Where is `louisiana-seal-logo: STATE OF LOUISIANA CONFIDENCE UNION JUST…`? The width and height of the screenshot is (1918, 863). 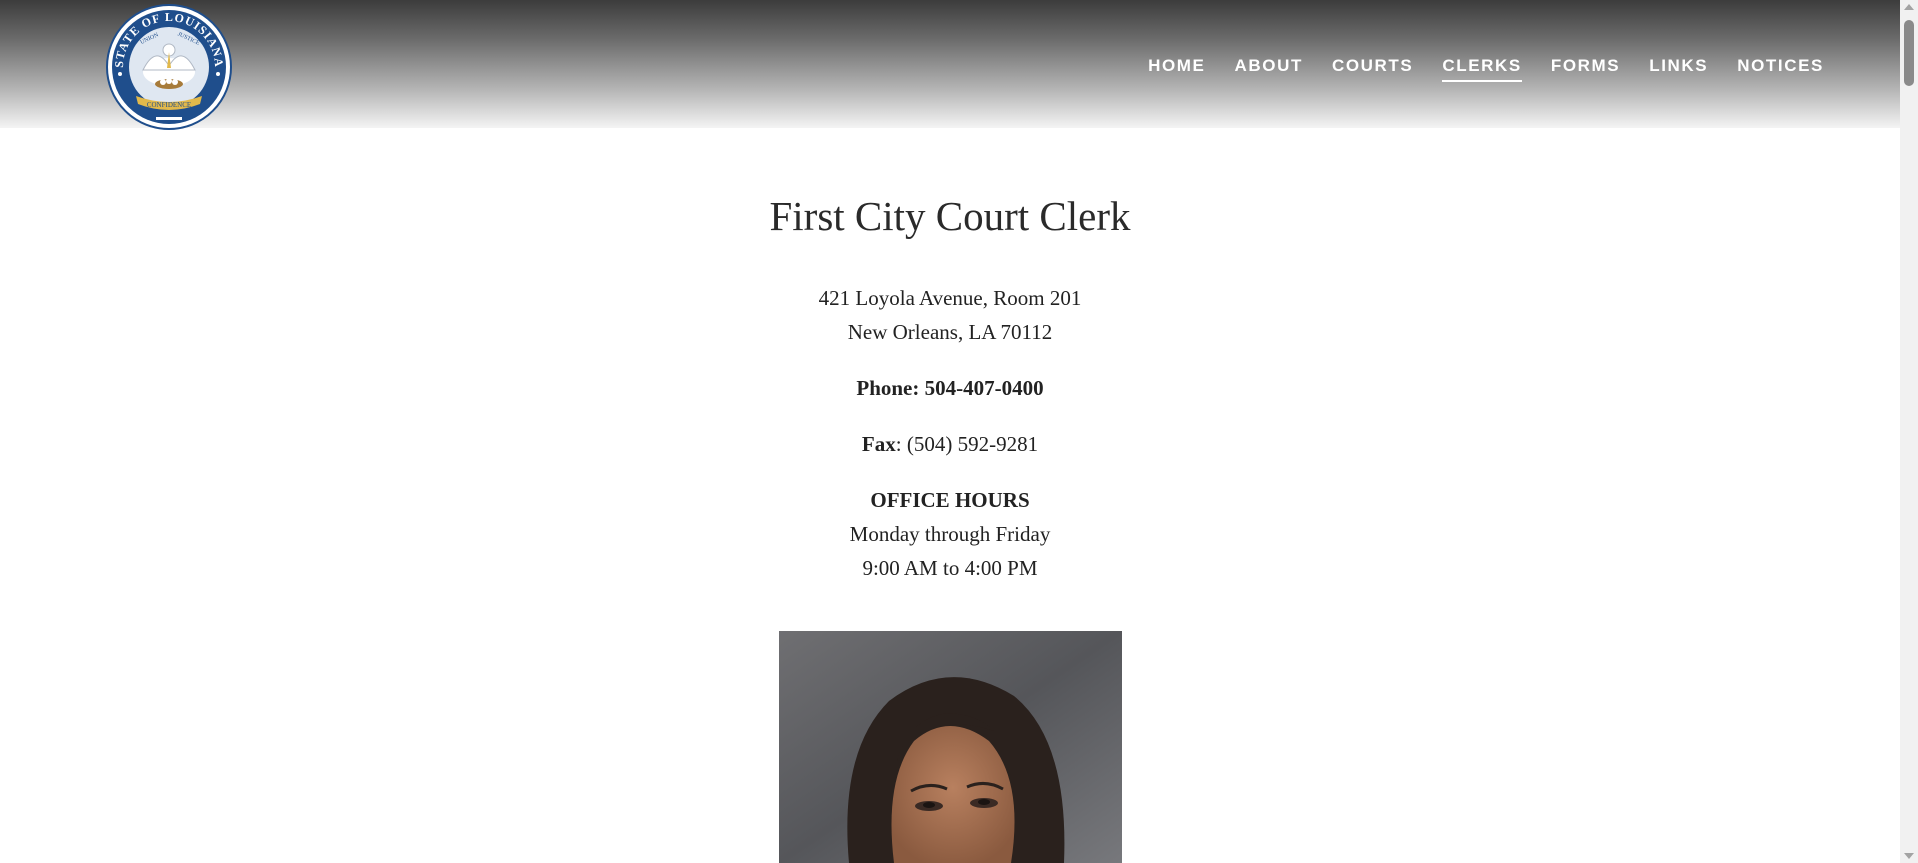
louisiana-seal-logo: STATE OF LOUISIANA CONFIDENCE UNION JUST… is located at coordinates (169, 67).